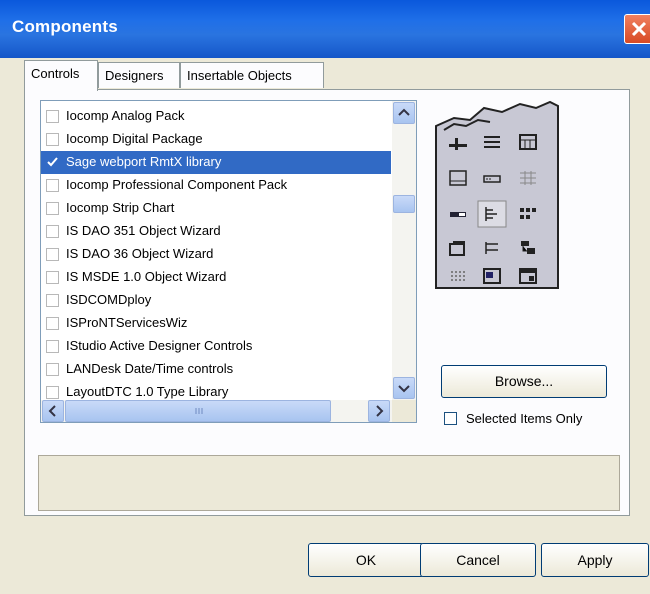  What do you see at coordinates (216, 139) in the screenshot?
I see `list-item: Iocomp Digital Package` at bounding box center [216, 139].